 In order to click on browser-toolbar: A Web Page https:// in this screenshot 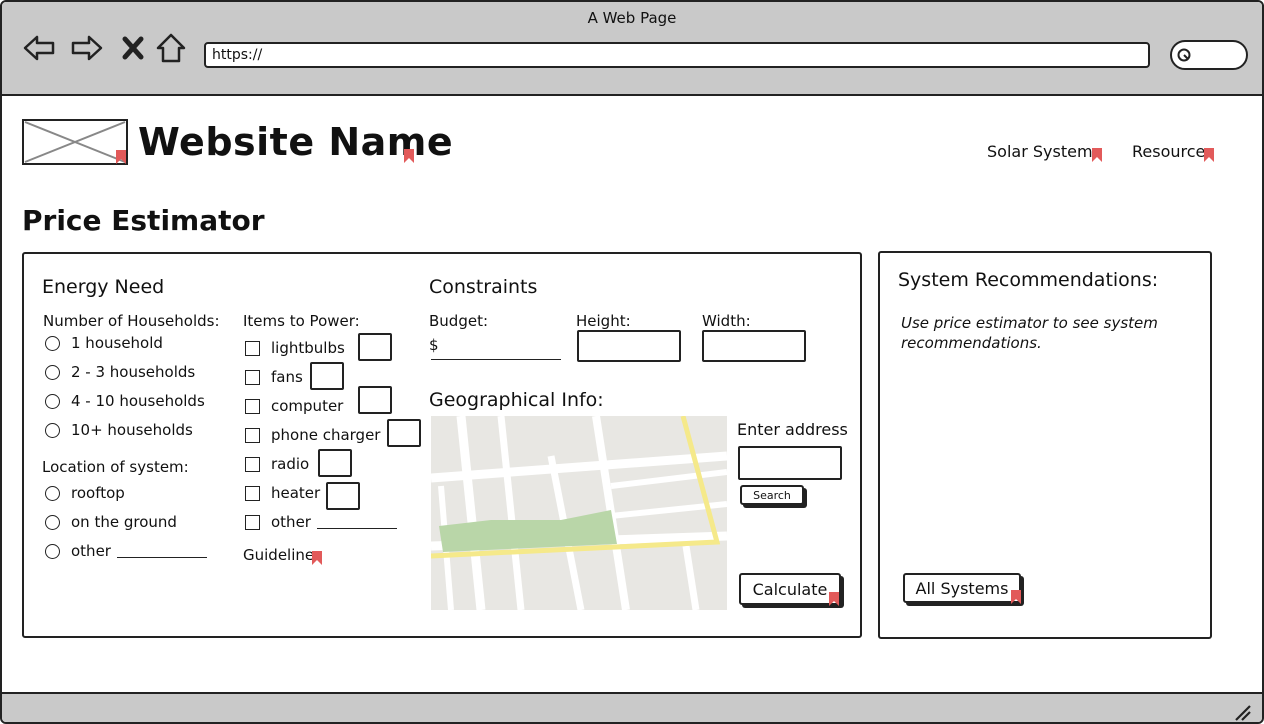, I will do `click(632, 49)`.